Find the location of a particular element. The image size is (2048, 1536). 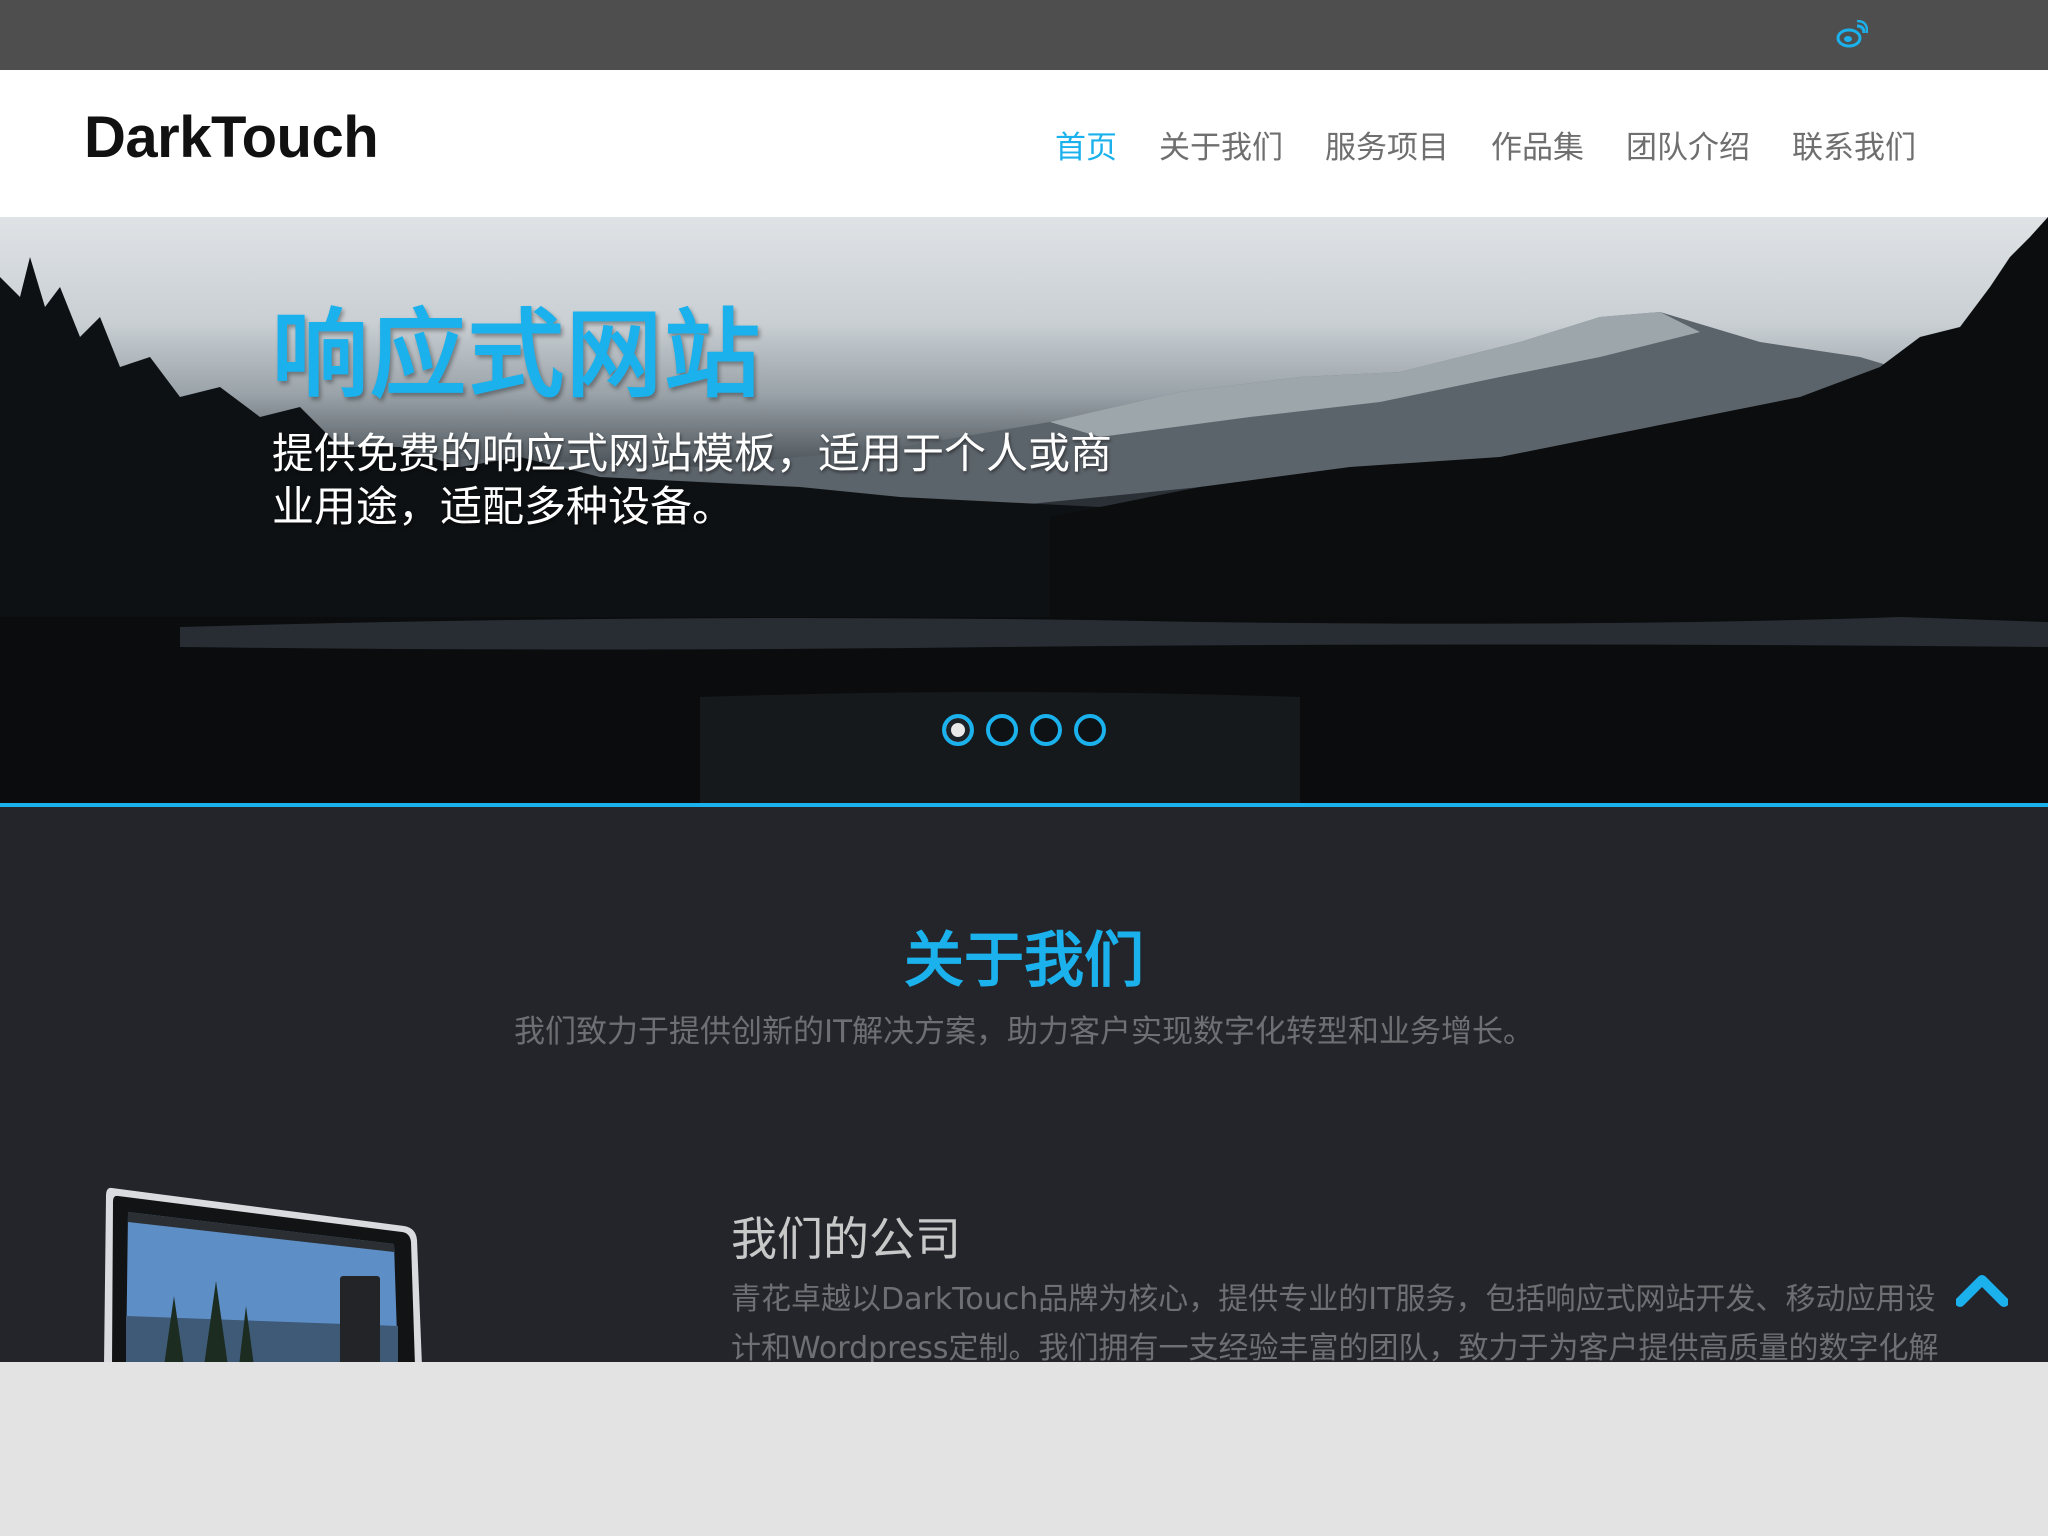

main-nav: 首页 关于我们 服务项目 作品集 团队介绍 联系我们 is located at coordinates (1485, 144).